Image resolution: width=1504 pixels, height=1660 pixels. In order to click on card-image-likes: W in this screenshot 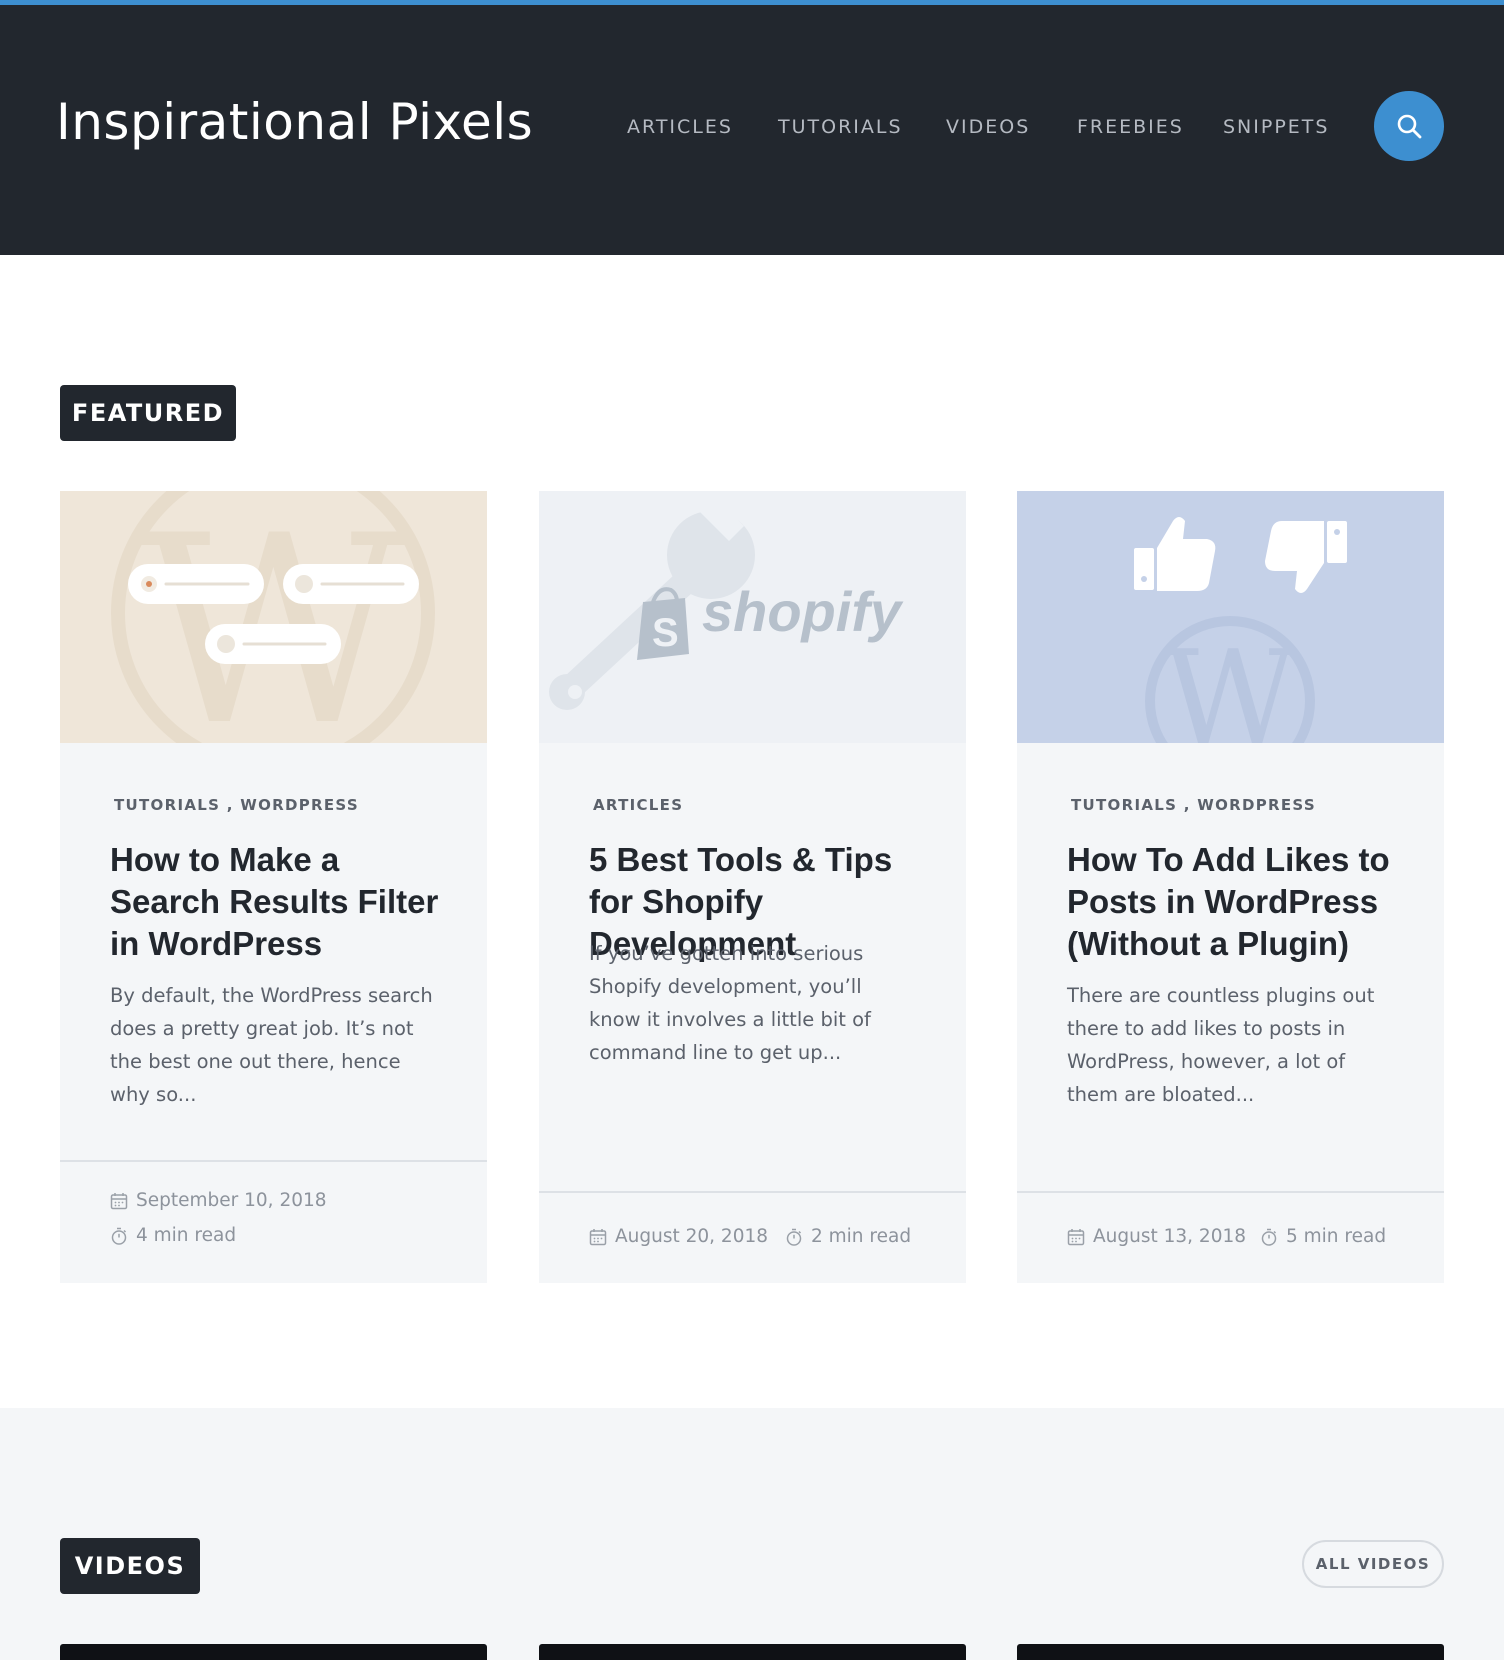, I will do `click(1230, 617)`.